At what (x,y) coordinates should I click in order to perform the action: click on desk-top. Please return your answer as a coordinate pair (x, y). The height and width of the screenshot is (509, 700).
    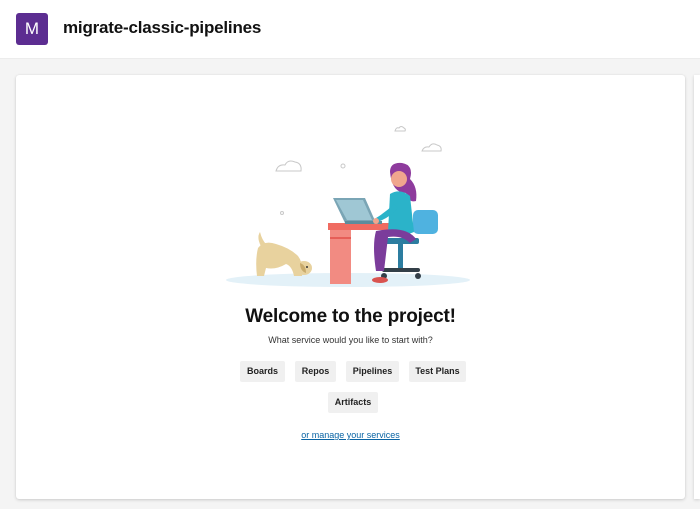
    Looking at the image, I should click on (363, 226).